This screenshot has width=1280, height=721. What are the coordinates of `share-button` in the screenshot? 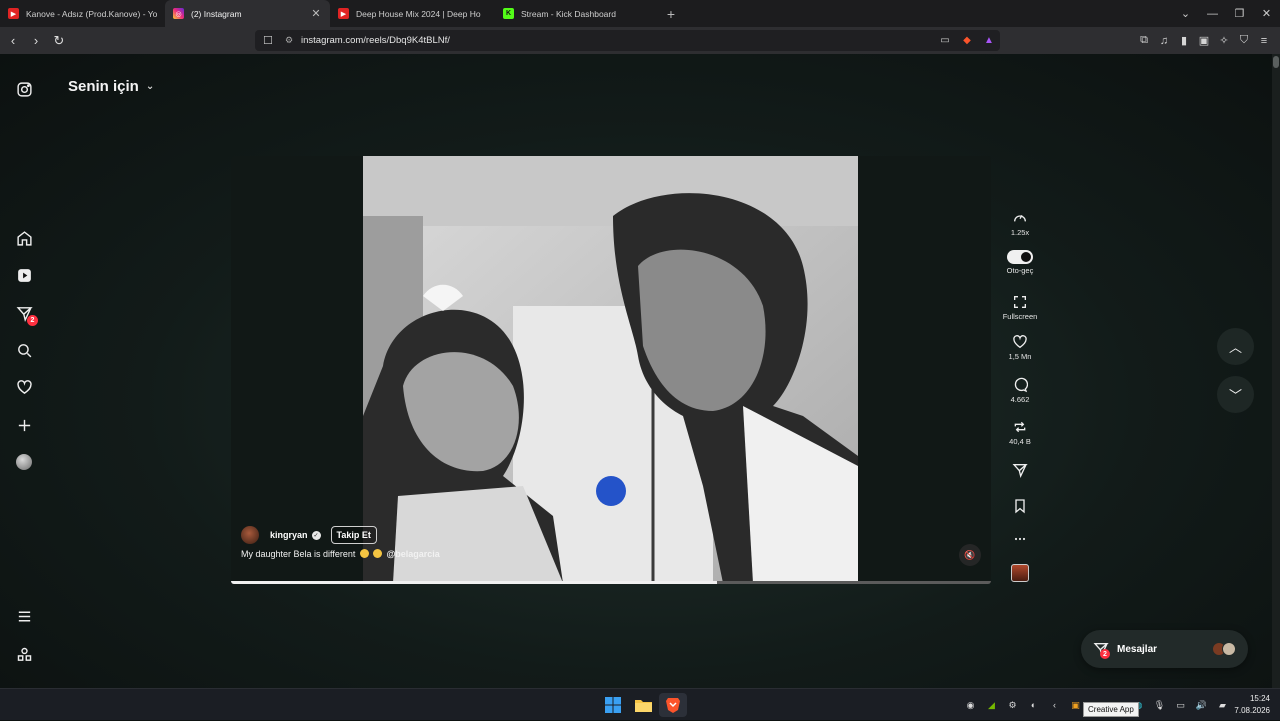 It's located at (1020, 470).